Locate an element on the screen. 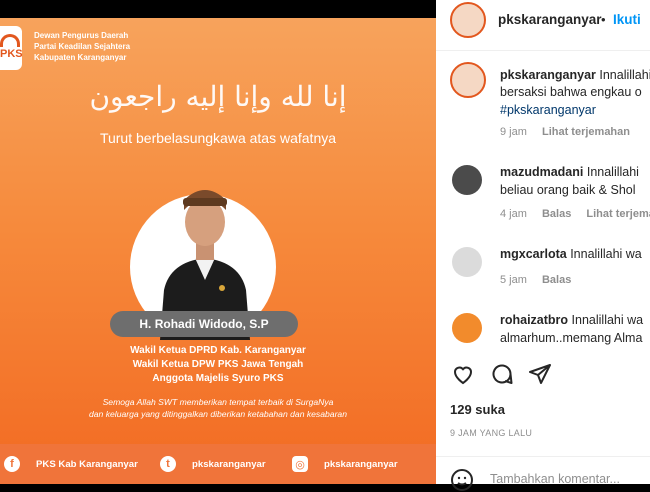 The image size is (650, 492). caption-line: bersaksi bahwa engkau o is located at coordinates (571, 92).